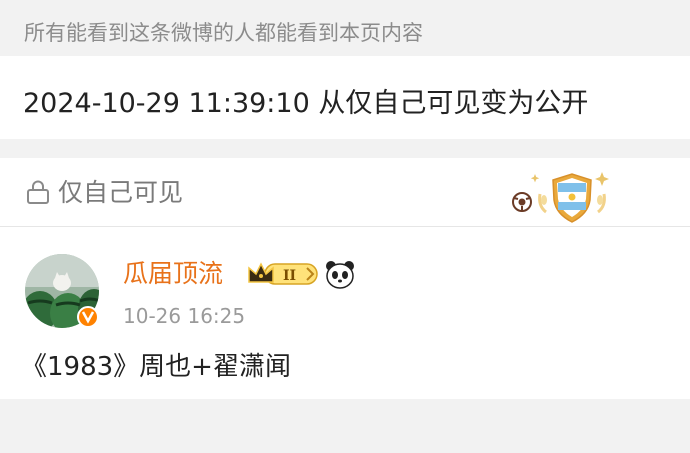  I want to click on crown-rank-badge-icon: II, so click(283, 274).